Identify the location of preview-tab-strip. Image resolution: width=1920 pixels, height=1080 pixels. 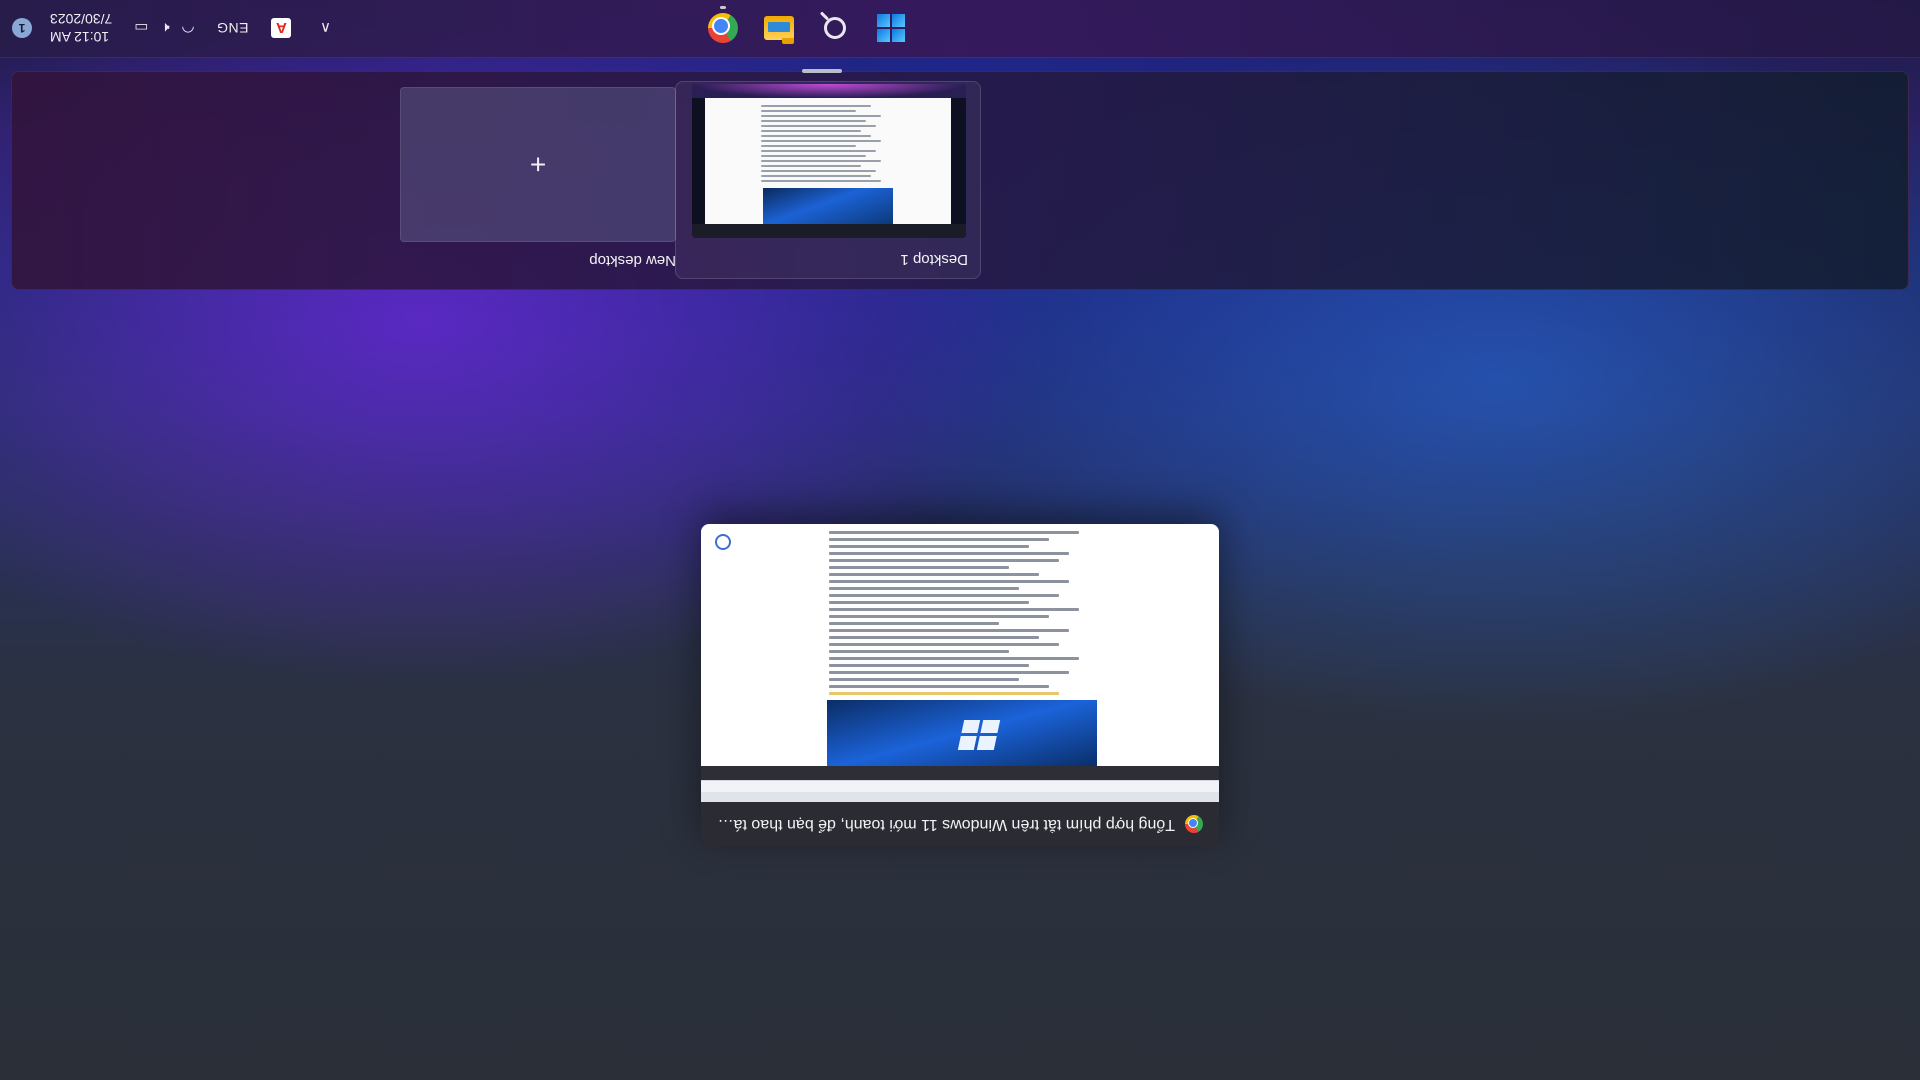
(960, 797).